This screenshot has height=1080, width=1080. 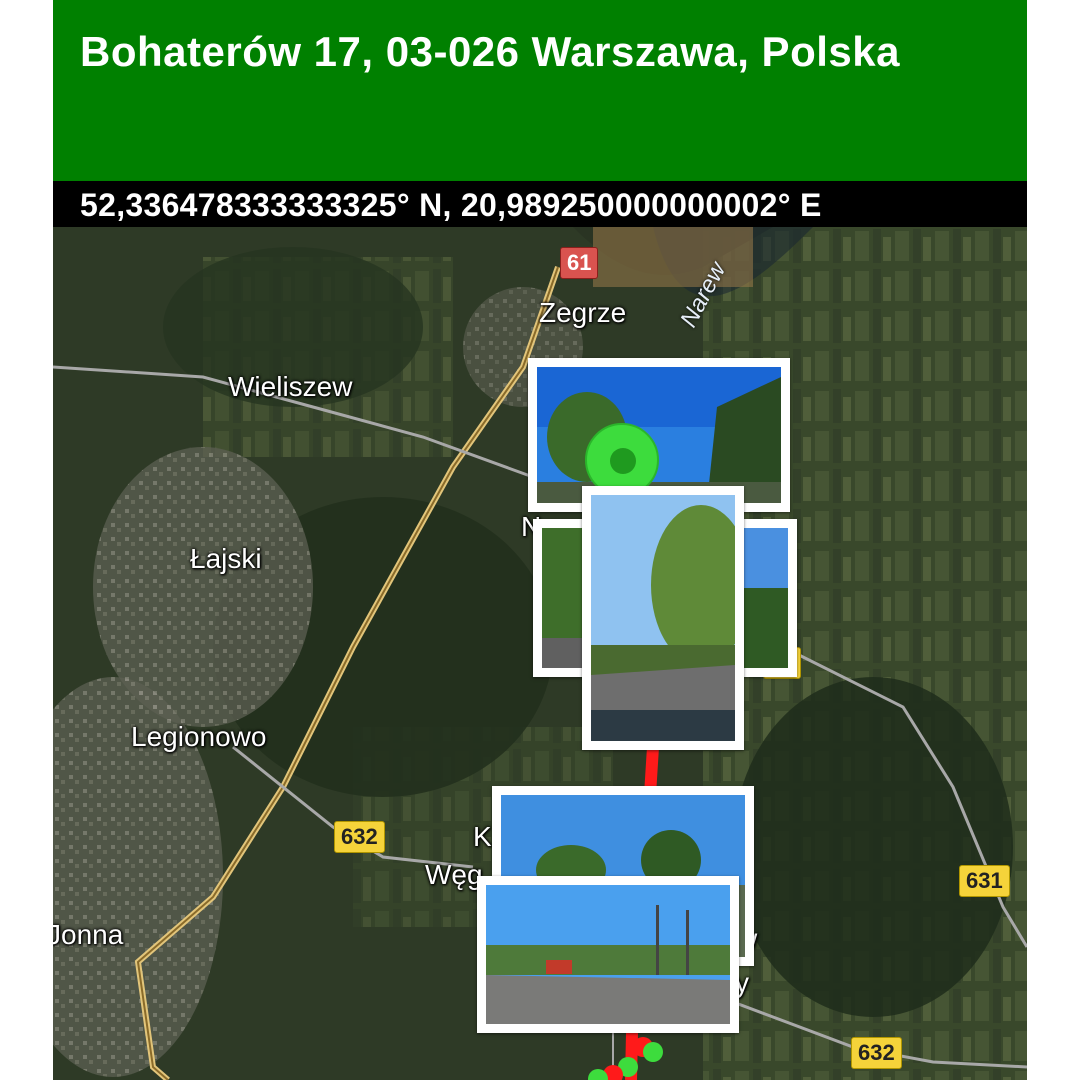 What do you see at coordinates (490, 51) in the screenshot?
I see `address-title: Bohaterów 17, 03-026 Warszawa, Polska` at bounding box center [490, 51].